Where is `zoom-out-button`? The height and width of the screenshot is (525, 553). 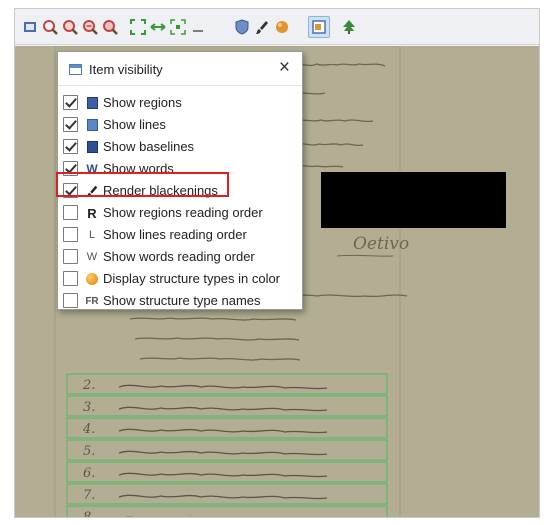 zoom-out-button is located at coordinates (90, 27).